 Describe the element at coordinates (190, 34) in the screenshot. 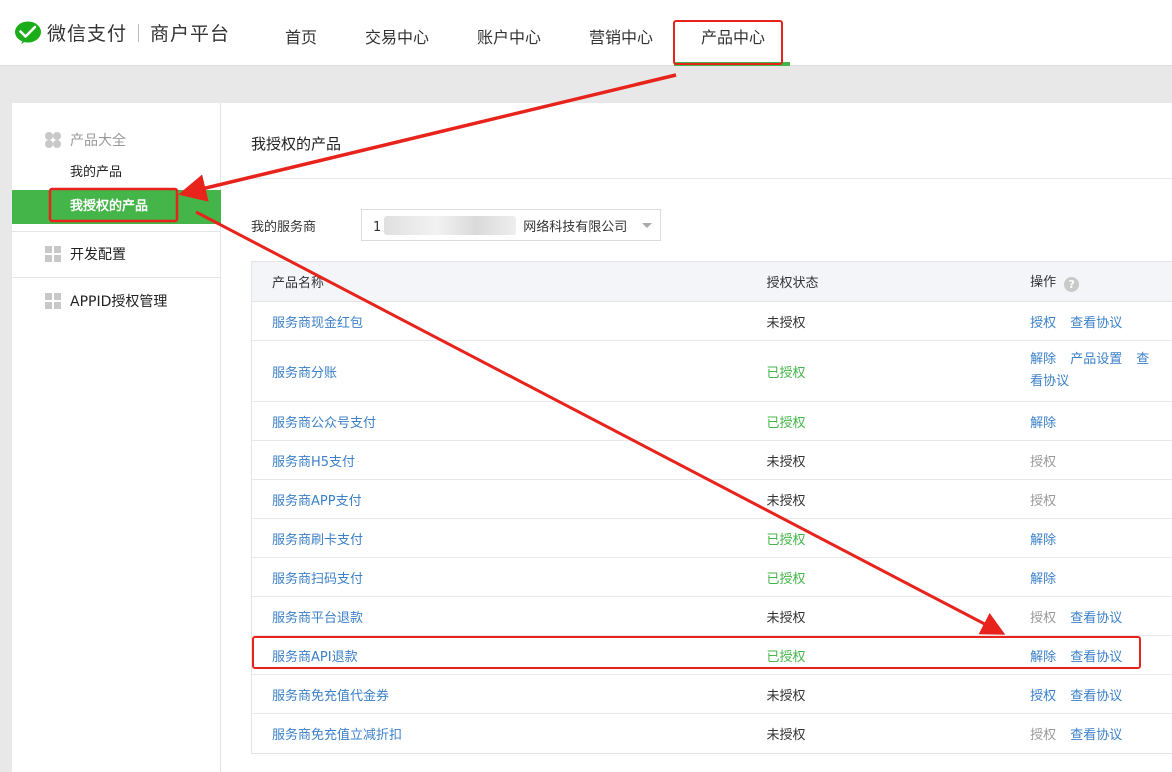

I see `platform-name: 商户平台` at that location.